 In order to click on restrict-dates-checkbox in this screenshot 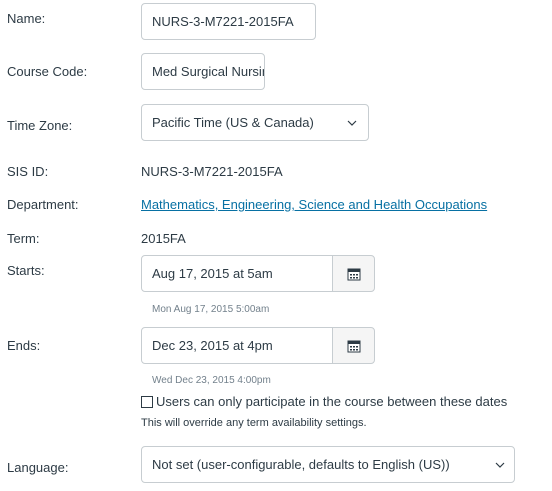, I will do `click(147, 401)`.